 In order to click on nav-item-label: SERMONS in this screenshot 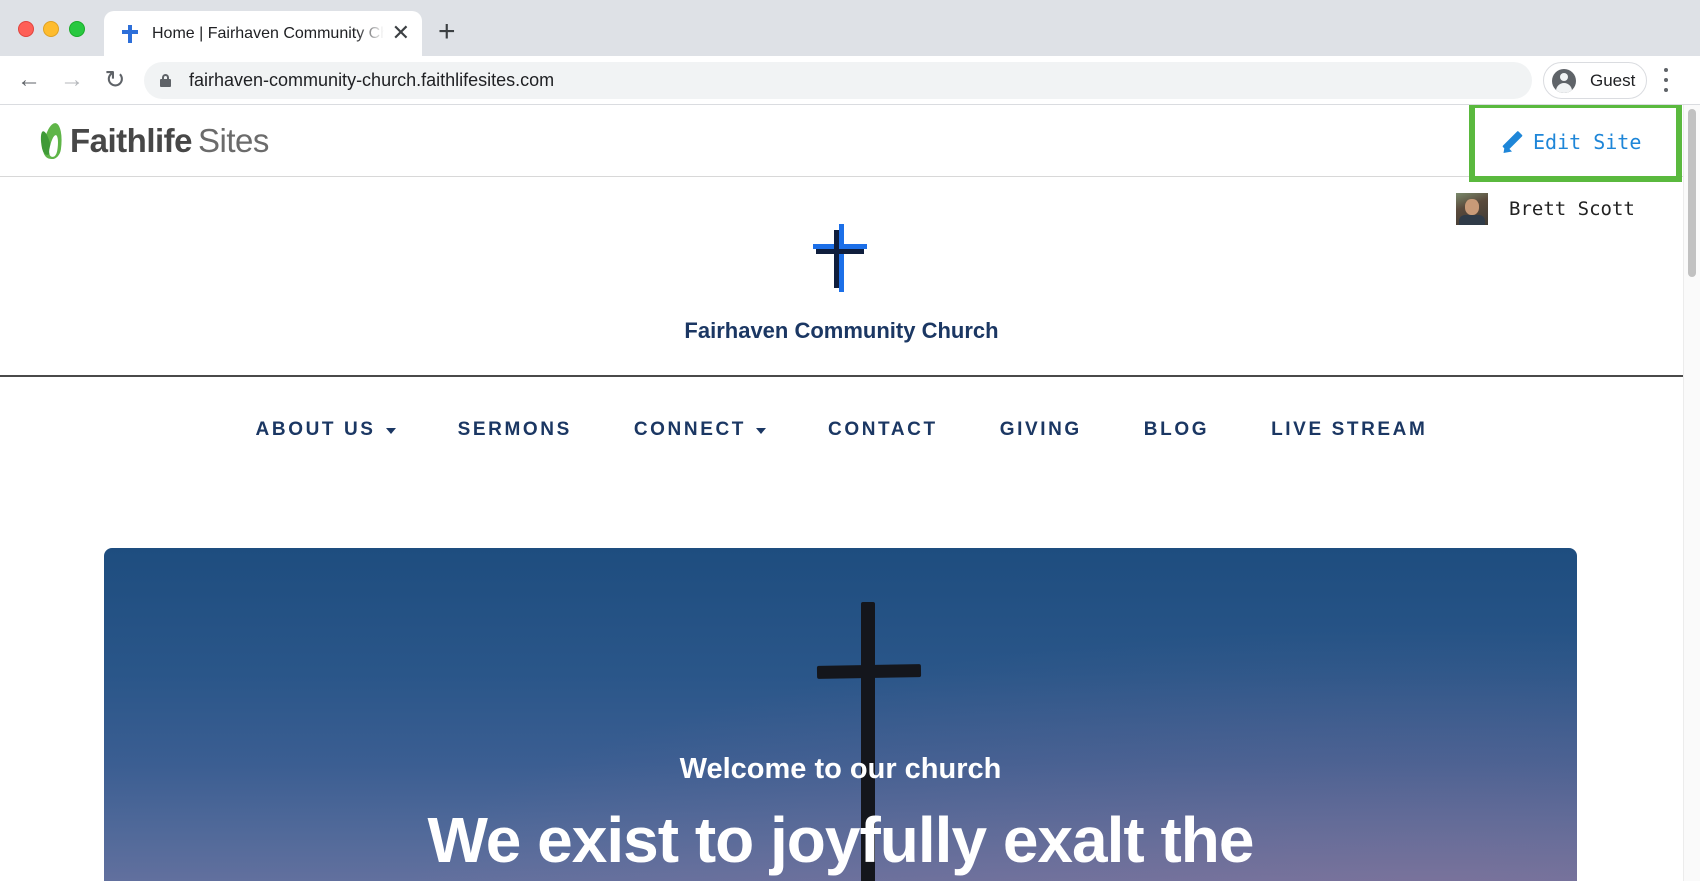, I will do `click(514, 429)`.